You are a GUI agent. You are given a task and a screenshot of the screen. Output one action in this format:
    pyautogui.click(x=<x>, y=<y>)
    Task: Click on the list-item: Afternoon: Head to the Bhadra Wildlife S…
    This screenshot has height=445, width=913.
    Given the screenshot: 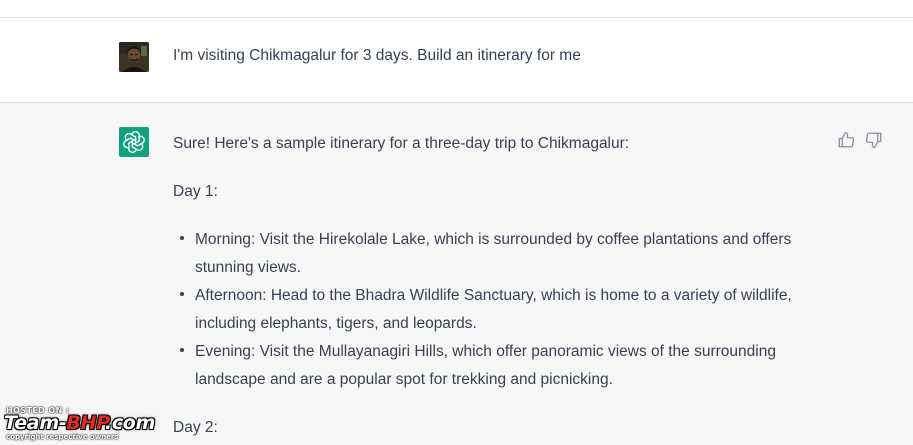 What is the action you would take?
    pyautogui.click(x=498, y=310)
    